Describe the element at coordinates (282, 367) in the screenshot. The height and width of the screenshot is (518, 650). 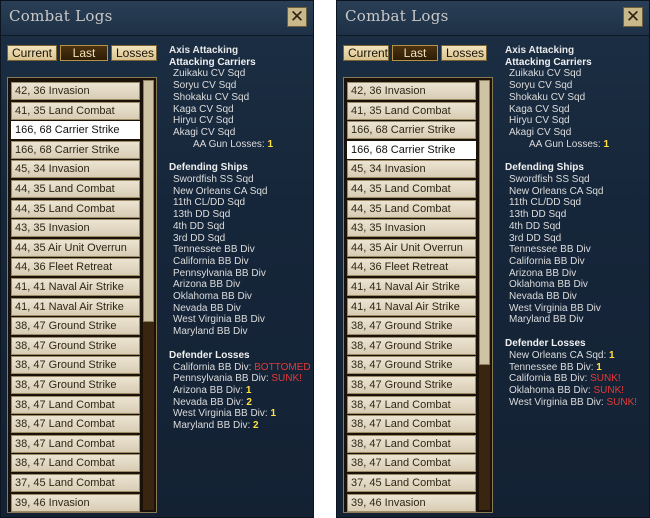
I see `loss-value: BOTTOMED` at that location.